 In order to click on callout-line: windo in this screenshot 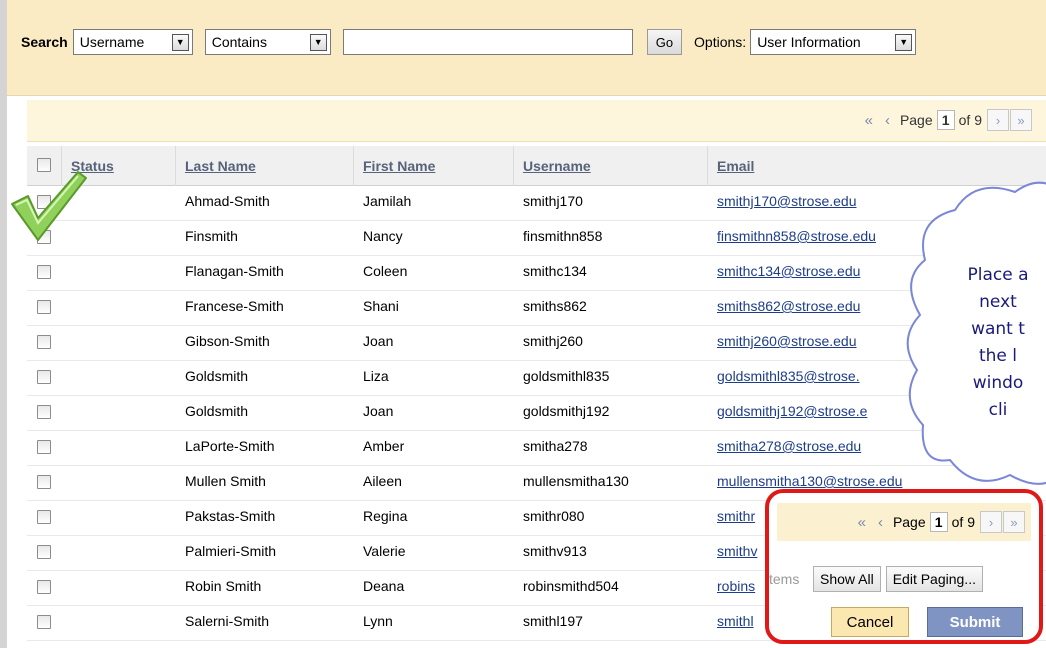, I will do `click(998, 383)`.